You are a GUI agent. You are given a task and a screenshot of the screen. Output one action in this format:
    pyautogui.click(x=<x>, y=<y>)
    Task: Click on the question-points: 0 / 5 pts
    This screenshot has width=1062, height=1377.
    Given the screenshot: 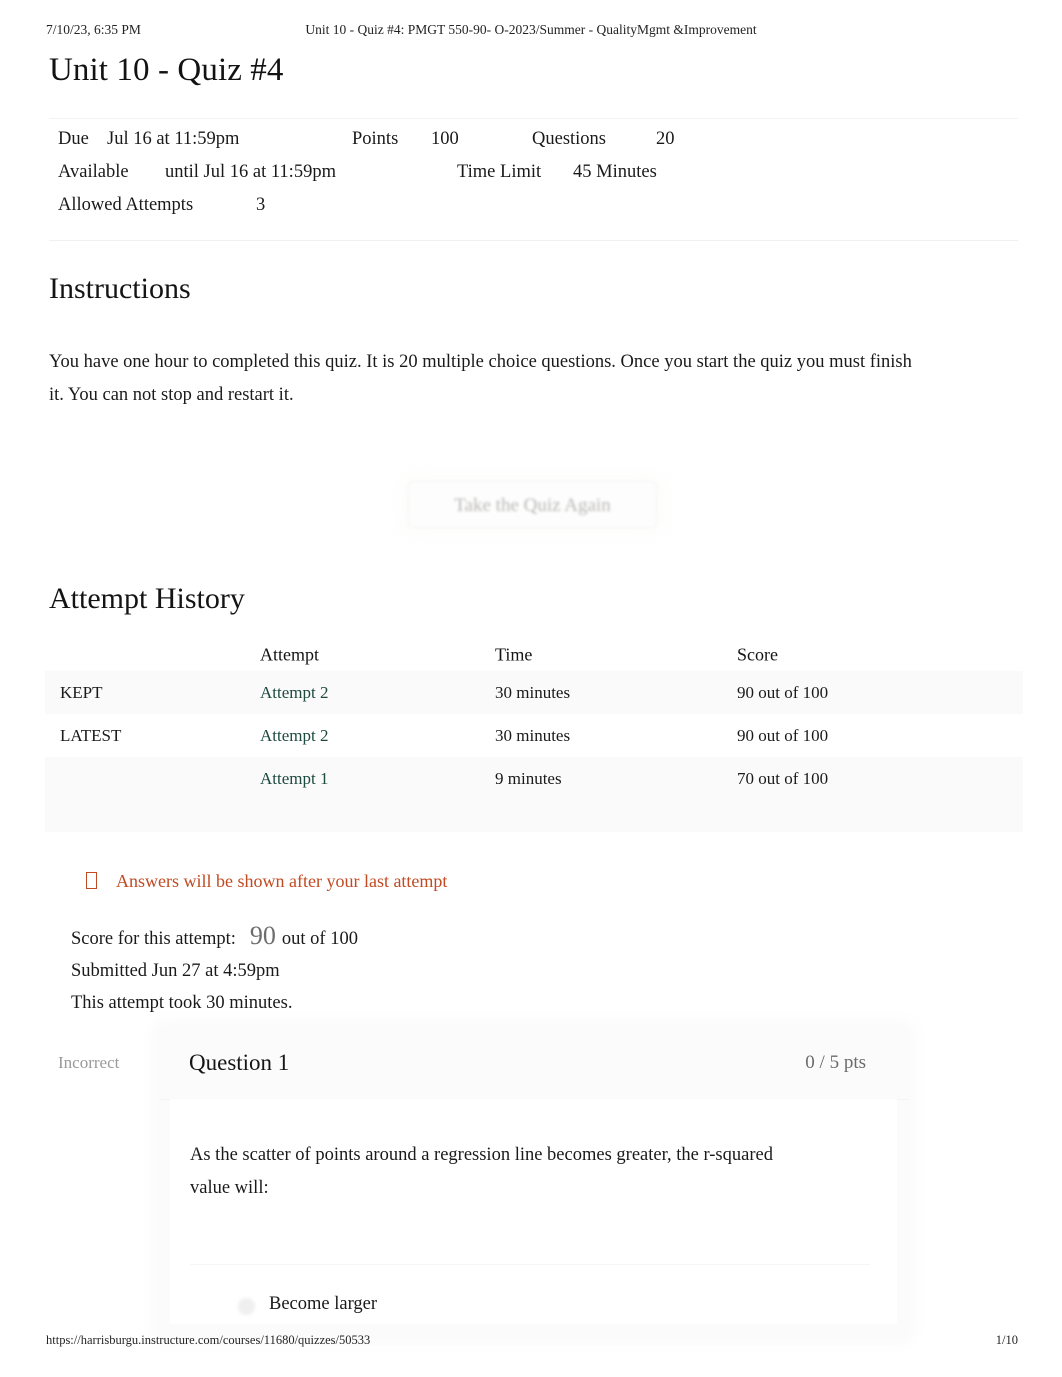 What is the action you would take?
    pyautogui.click(x=835, y=1062)
    